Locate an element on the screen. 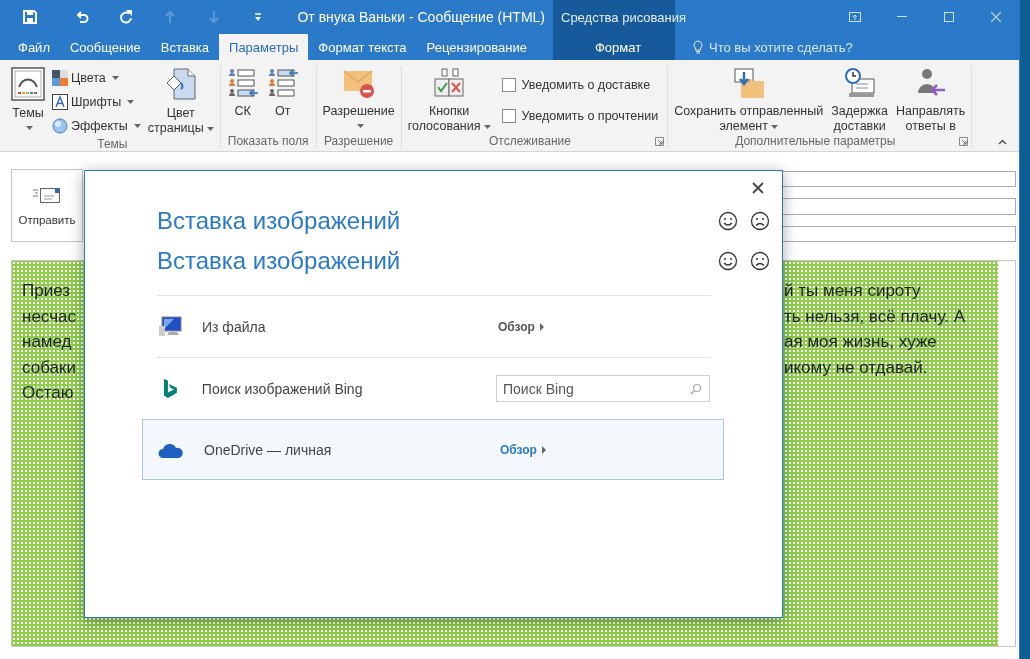 The height and width of the screenshot is (659, 1030). minimize-icon is located at coordinates (901, 17).